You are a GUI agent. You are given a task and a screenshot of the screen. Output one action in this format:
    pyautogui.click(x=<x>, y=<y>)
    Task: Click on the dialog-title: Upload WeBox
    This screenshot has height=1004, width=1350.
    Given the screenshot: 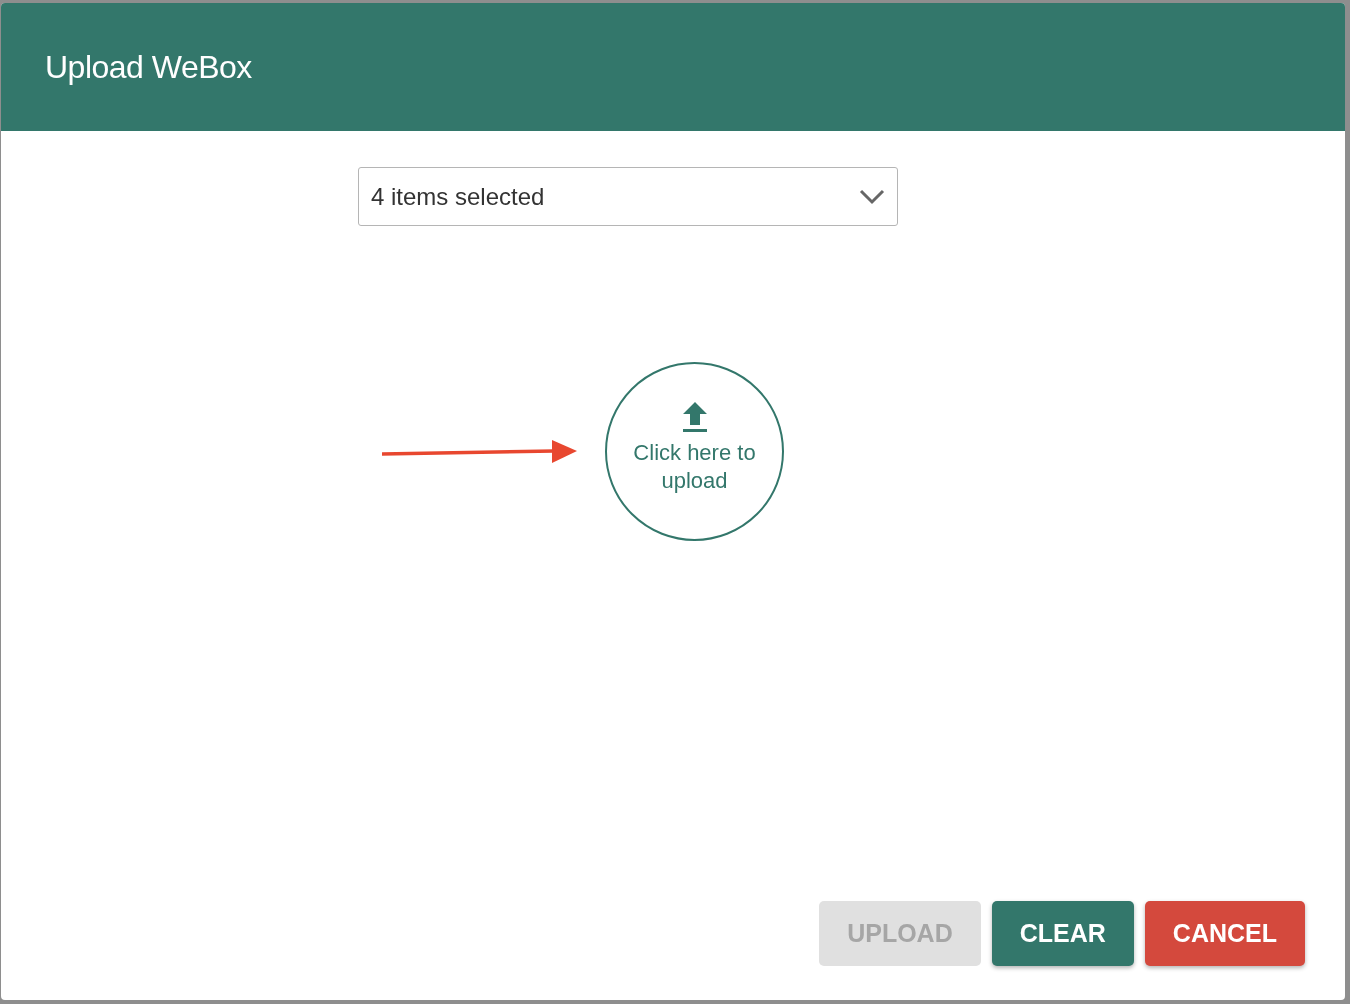 What is the action you would take?
    pyautogui.click(x=148, y=67)
    